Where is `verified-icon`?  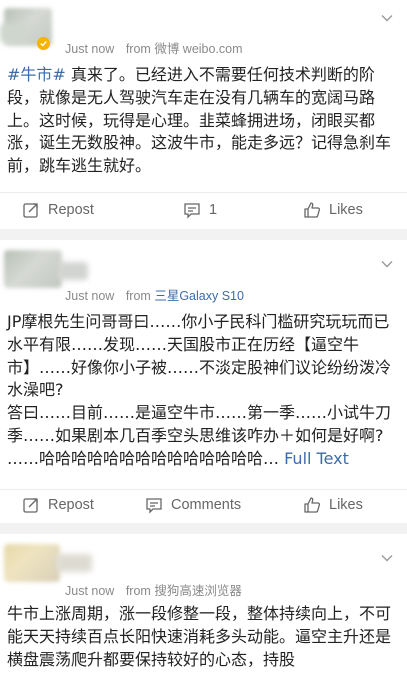 verified-icon is located at coordinates (43, 43).